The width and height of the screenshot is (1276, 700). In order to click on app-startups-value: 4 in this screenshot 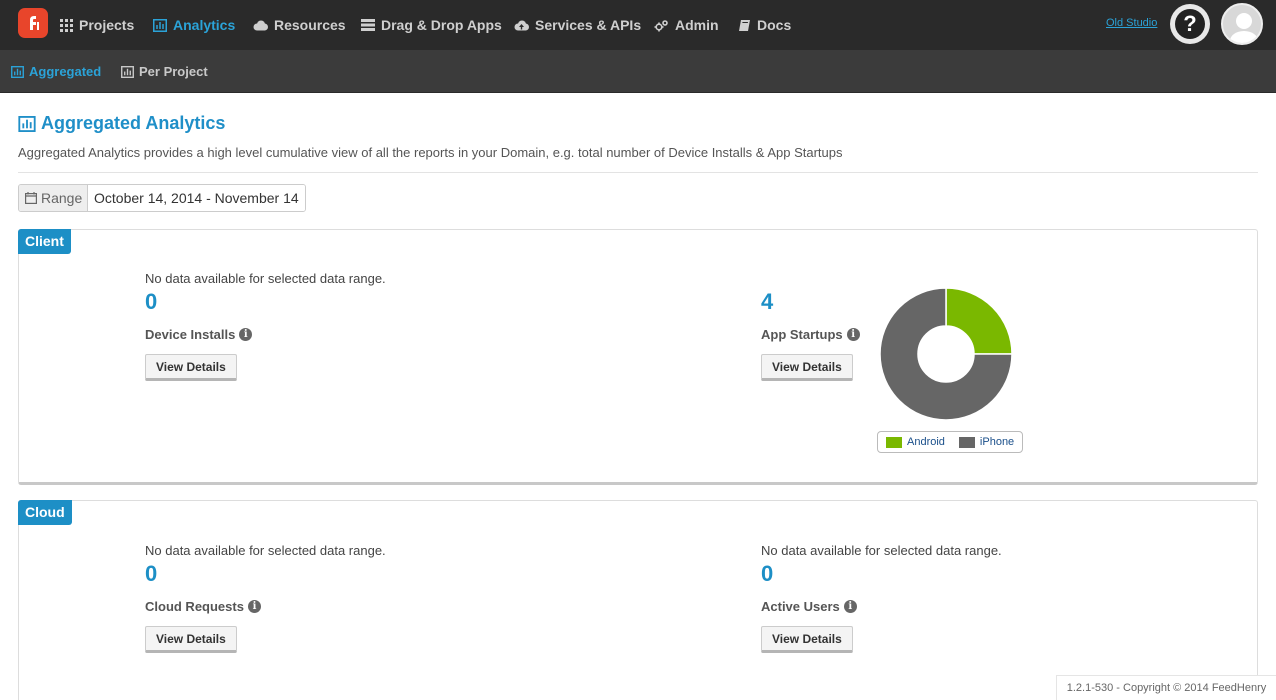, I will do `click(767, 301)`.